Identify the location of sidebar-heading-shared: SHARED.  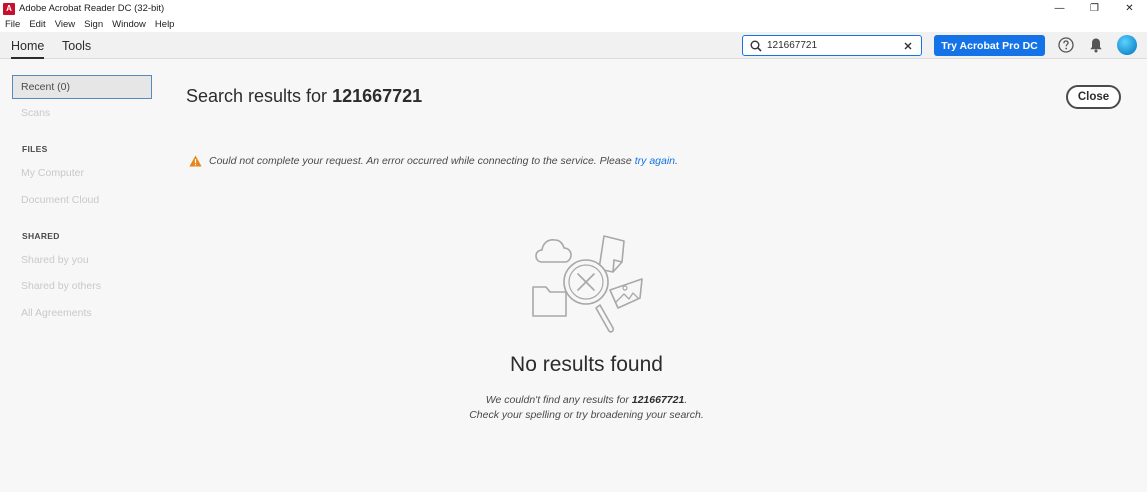
(41, 236).